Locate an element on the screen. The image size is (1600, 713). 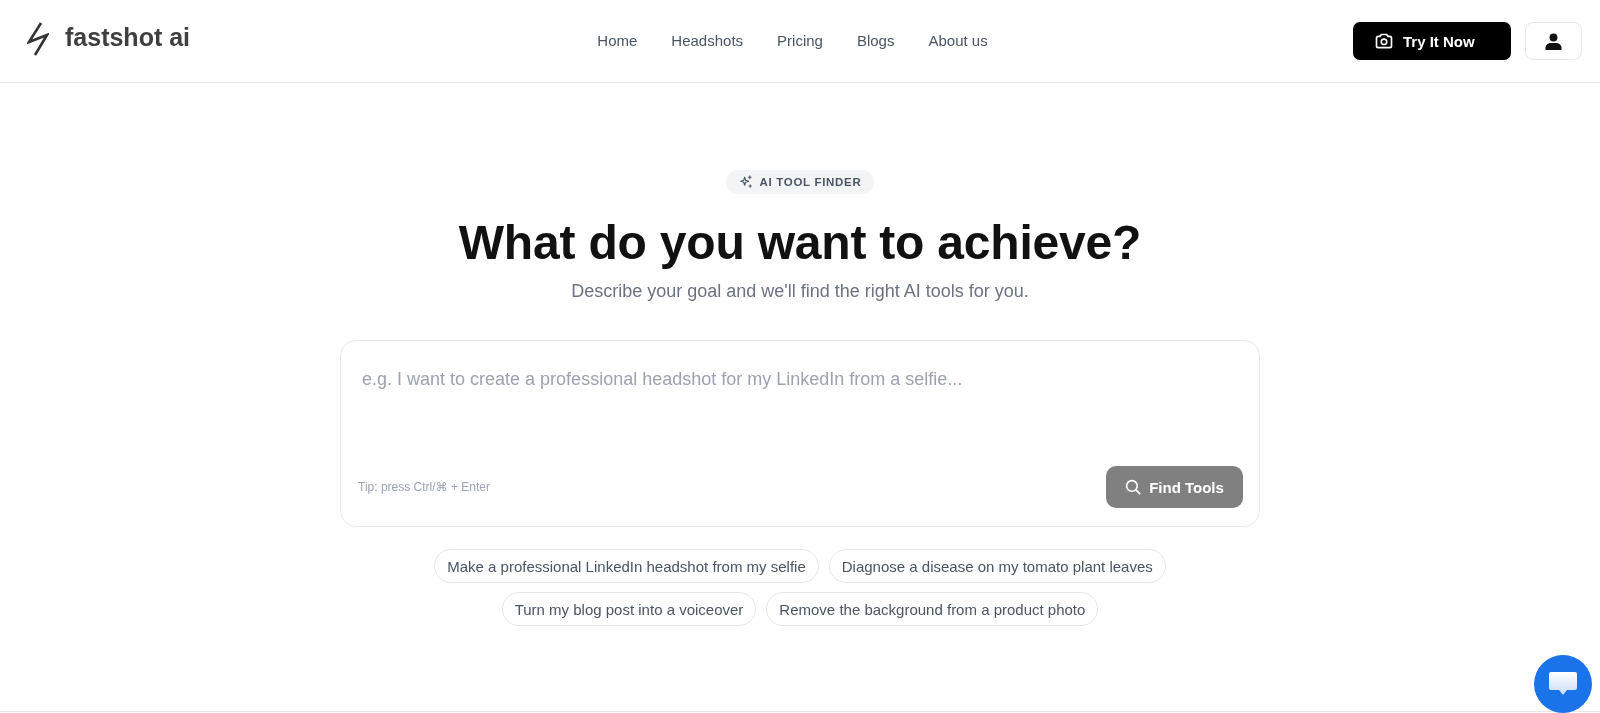
suggestion-chip: Remove the background from a product photo is located at coordinates (932, 609).